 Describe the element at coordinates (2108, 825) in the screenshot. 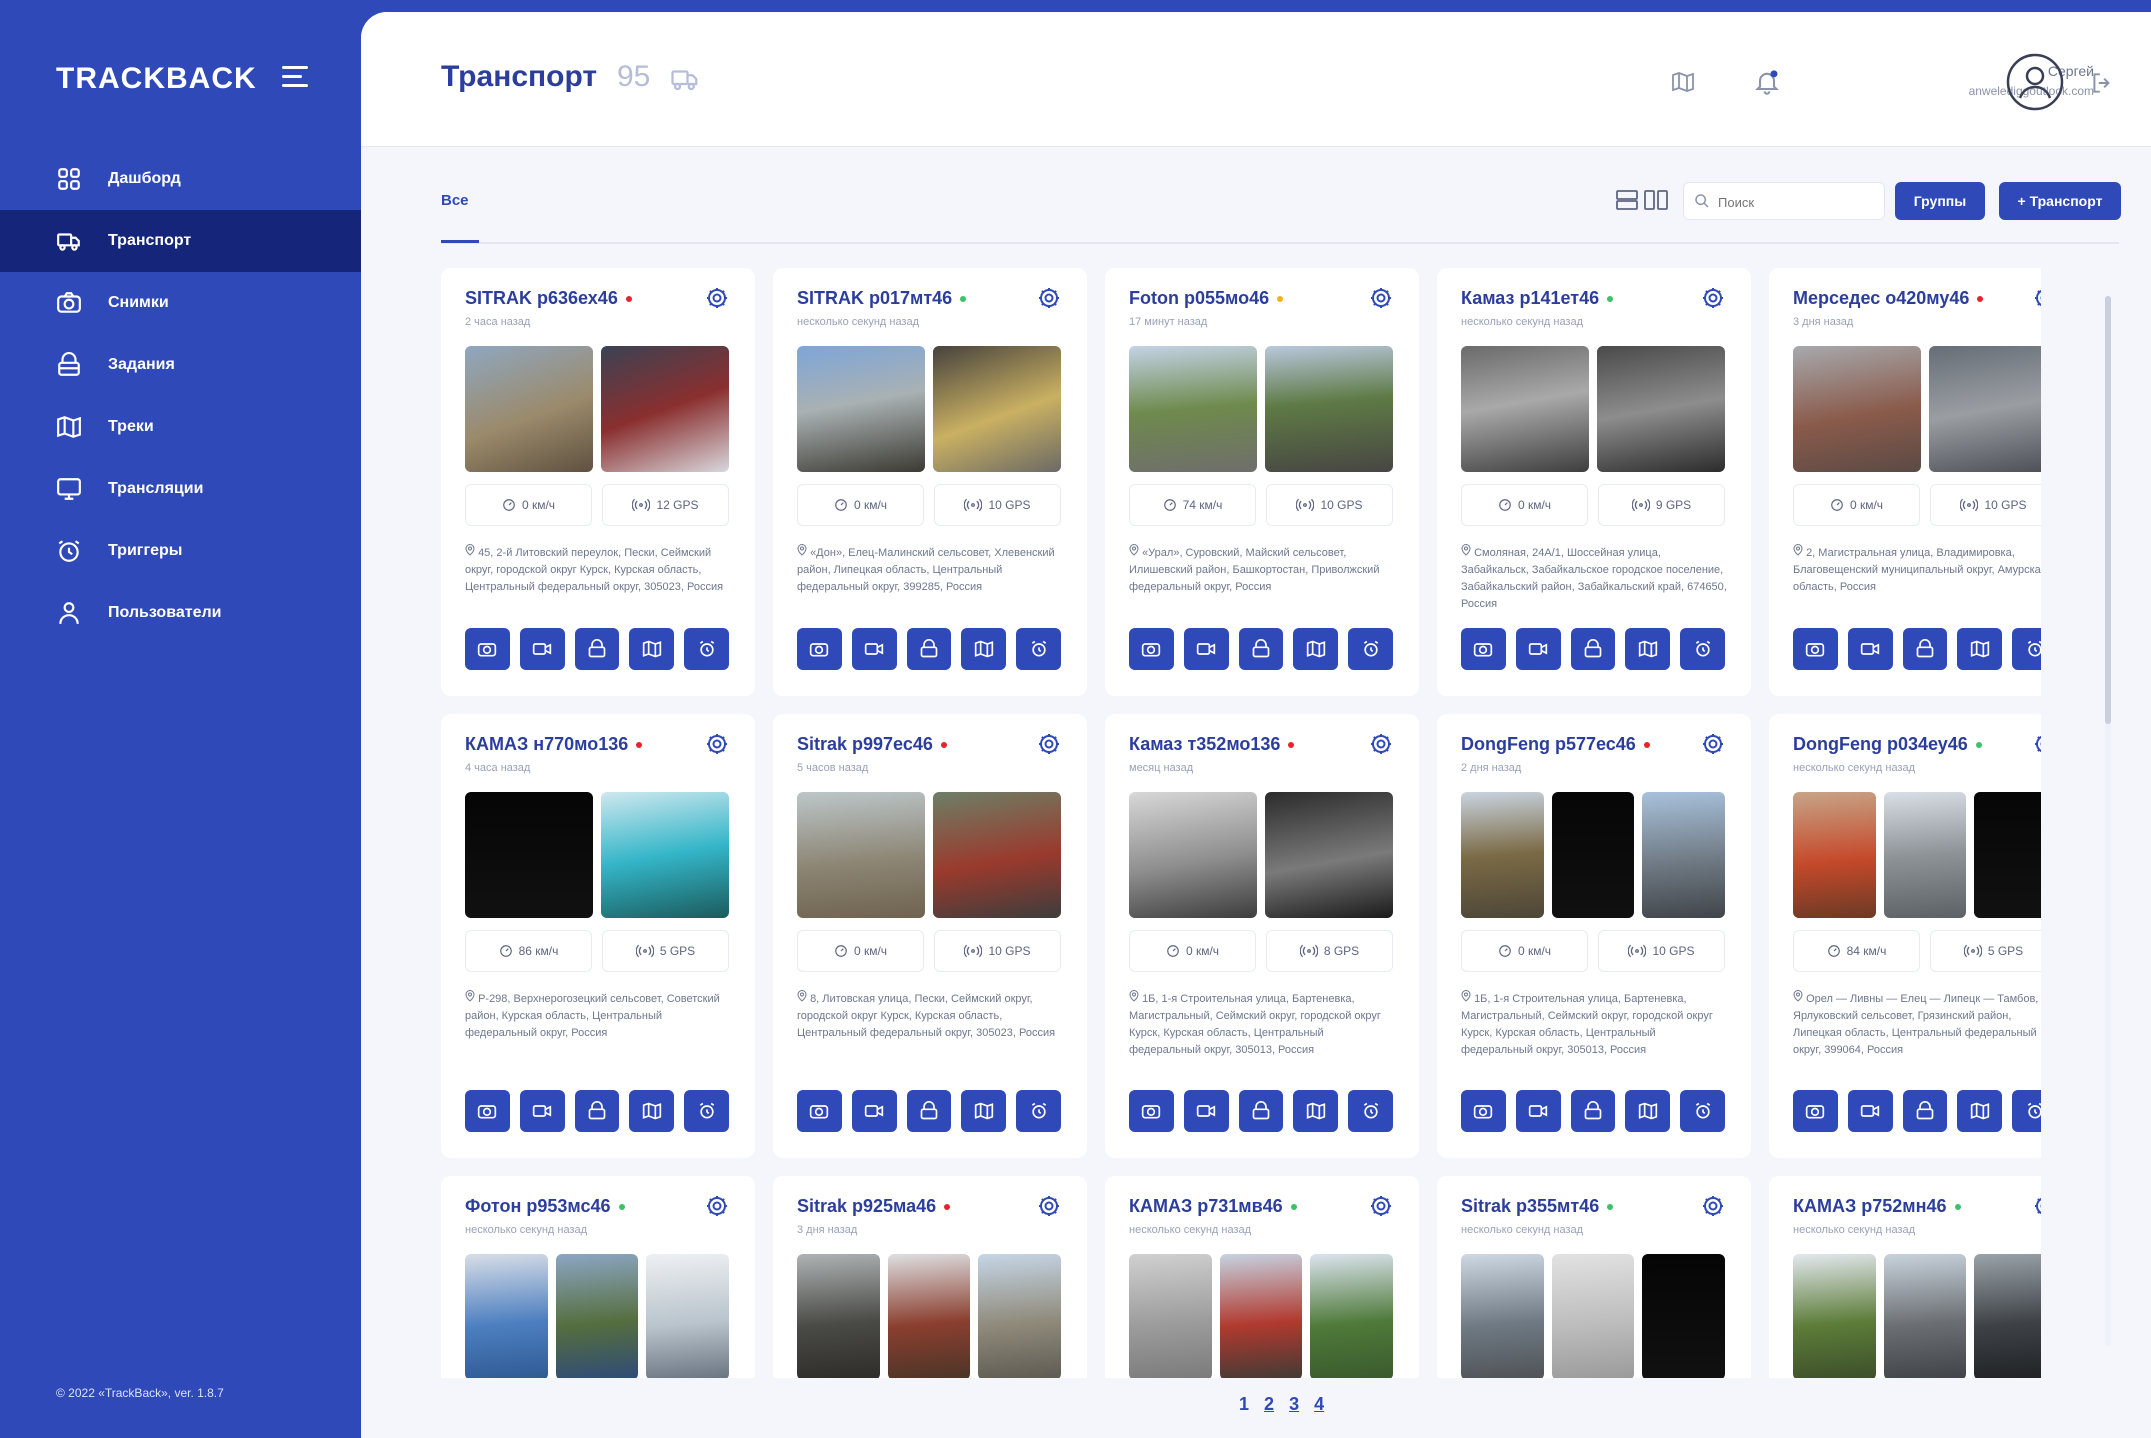

I see `scrollbar` at that location.